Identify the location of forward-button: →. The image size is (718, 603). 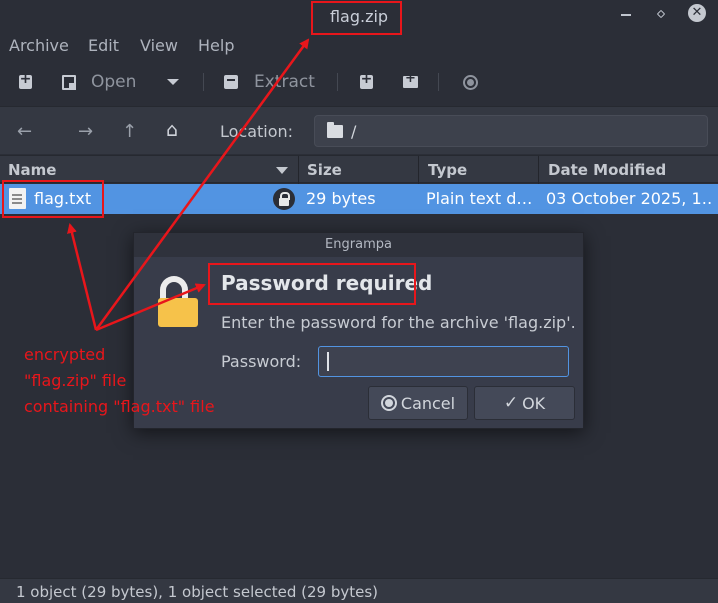
(85, 131).